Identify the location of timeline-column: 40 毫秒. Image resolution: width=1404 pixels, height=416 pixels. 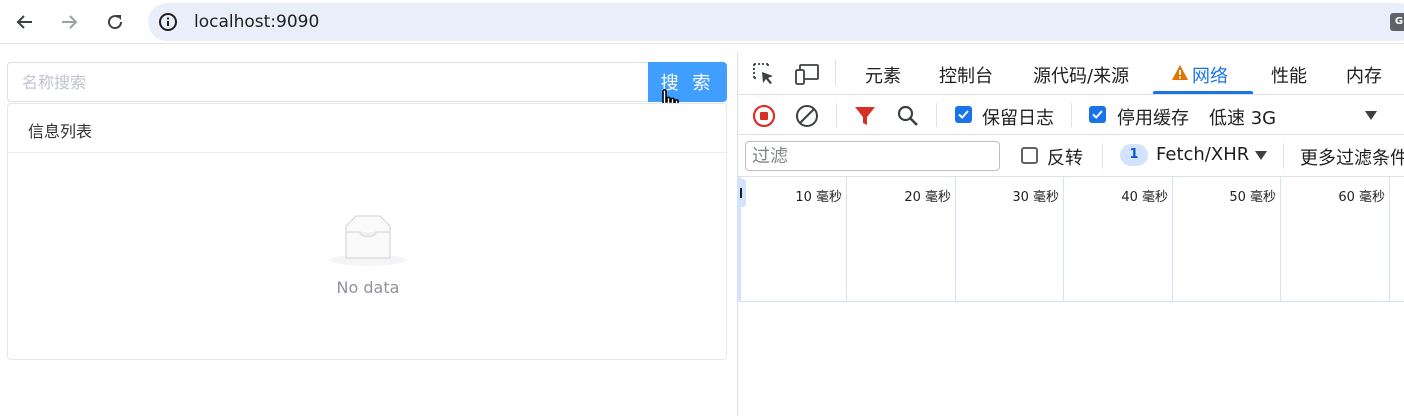
(1118, 239).